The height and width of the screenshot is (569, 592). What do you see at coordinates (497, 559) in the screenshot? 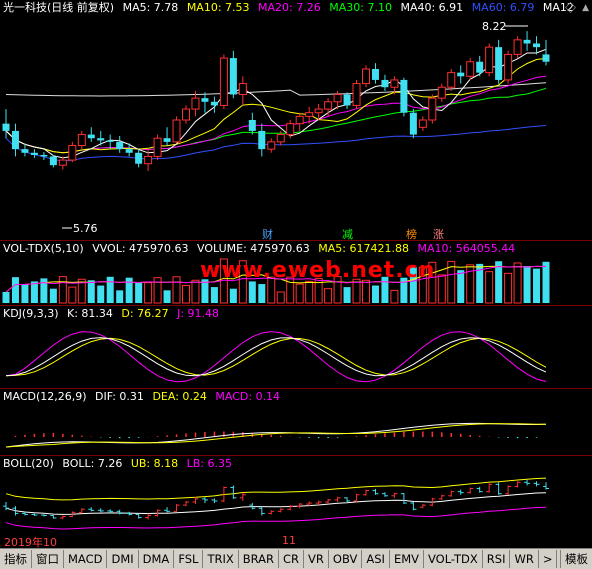
I see `tab-rsi: RSI` at bounding box center [497, 559].